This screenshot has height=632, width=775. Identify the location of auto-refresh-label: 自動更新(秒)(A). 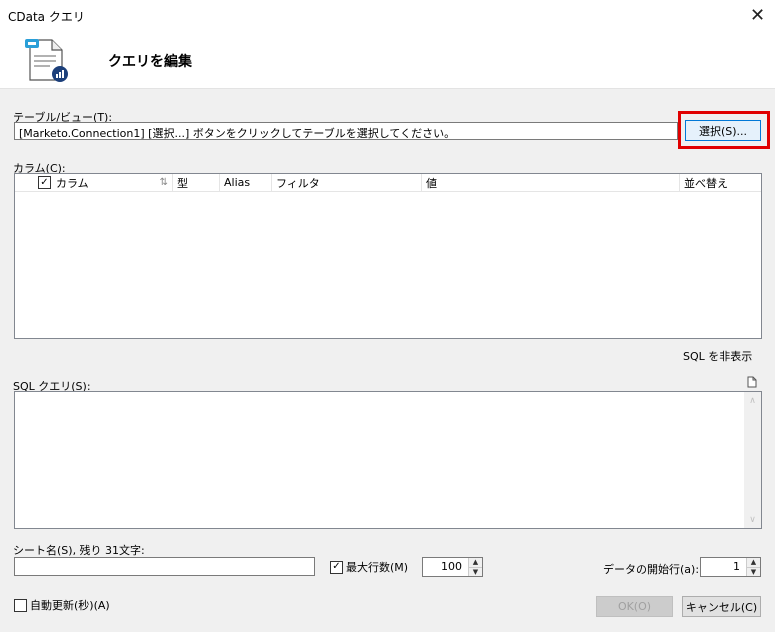
(70, 605).